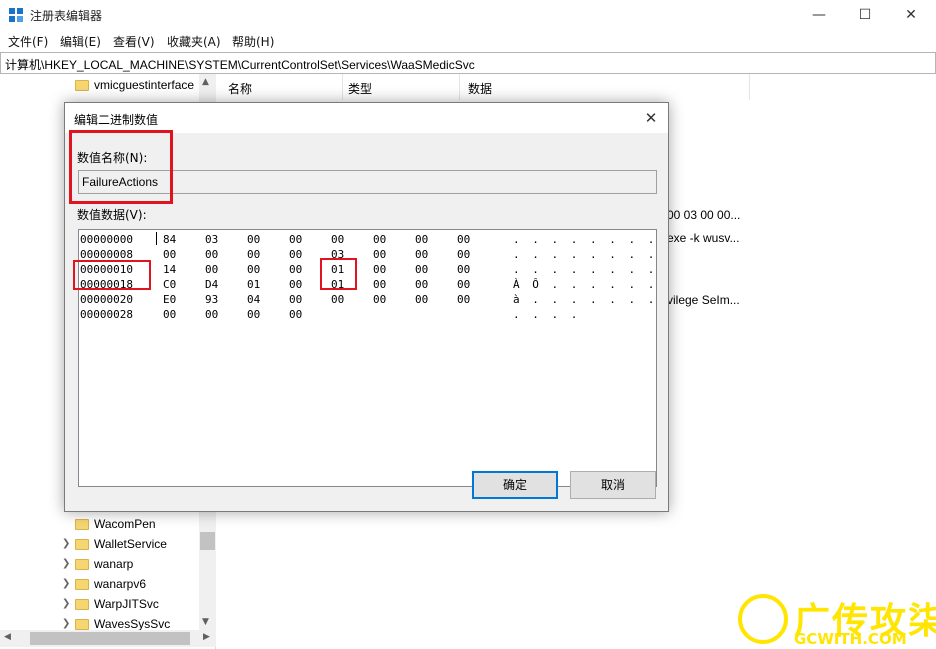  I want to click on tree-item-label: WavesSysSvc, so click(132, 624).